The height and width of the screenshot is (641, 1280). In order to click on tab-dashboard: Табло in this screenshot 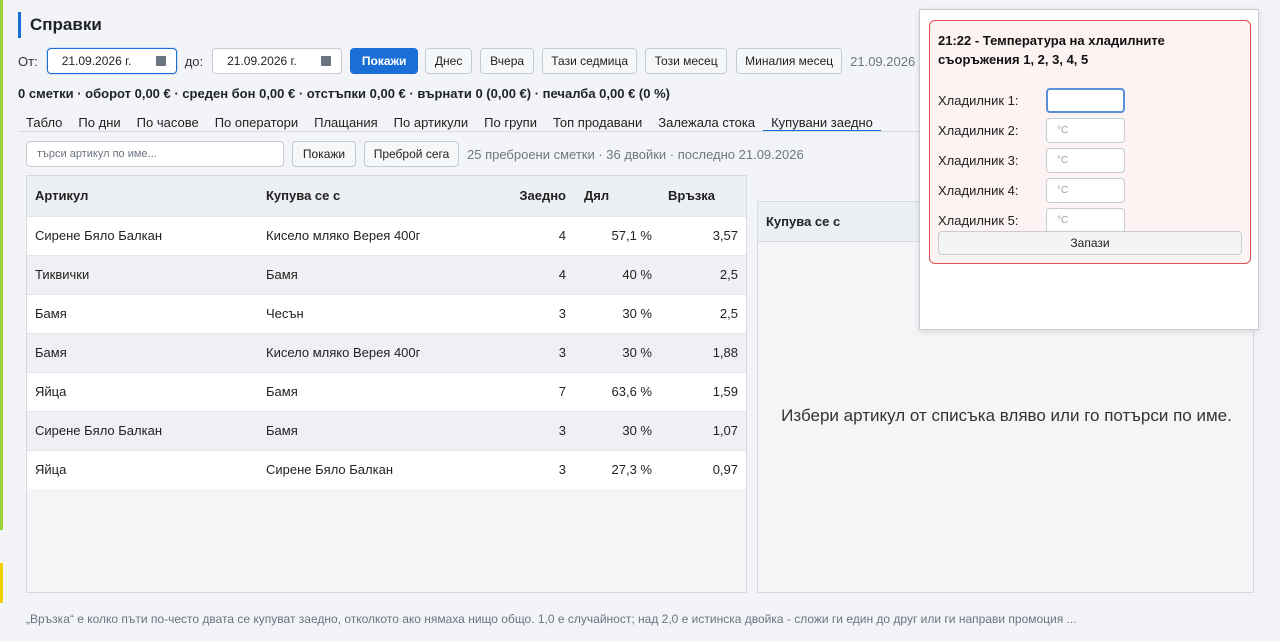, I will do `click(44, 123)`.